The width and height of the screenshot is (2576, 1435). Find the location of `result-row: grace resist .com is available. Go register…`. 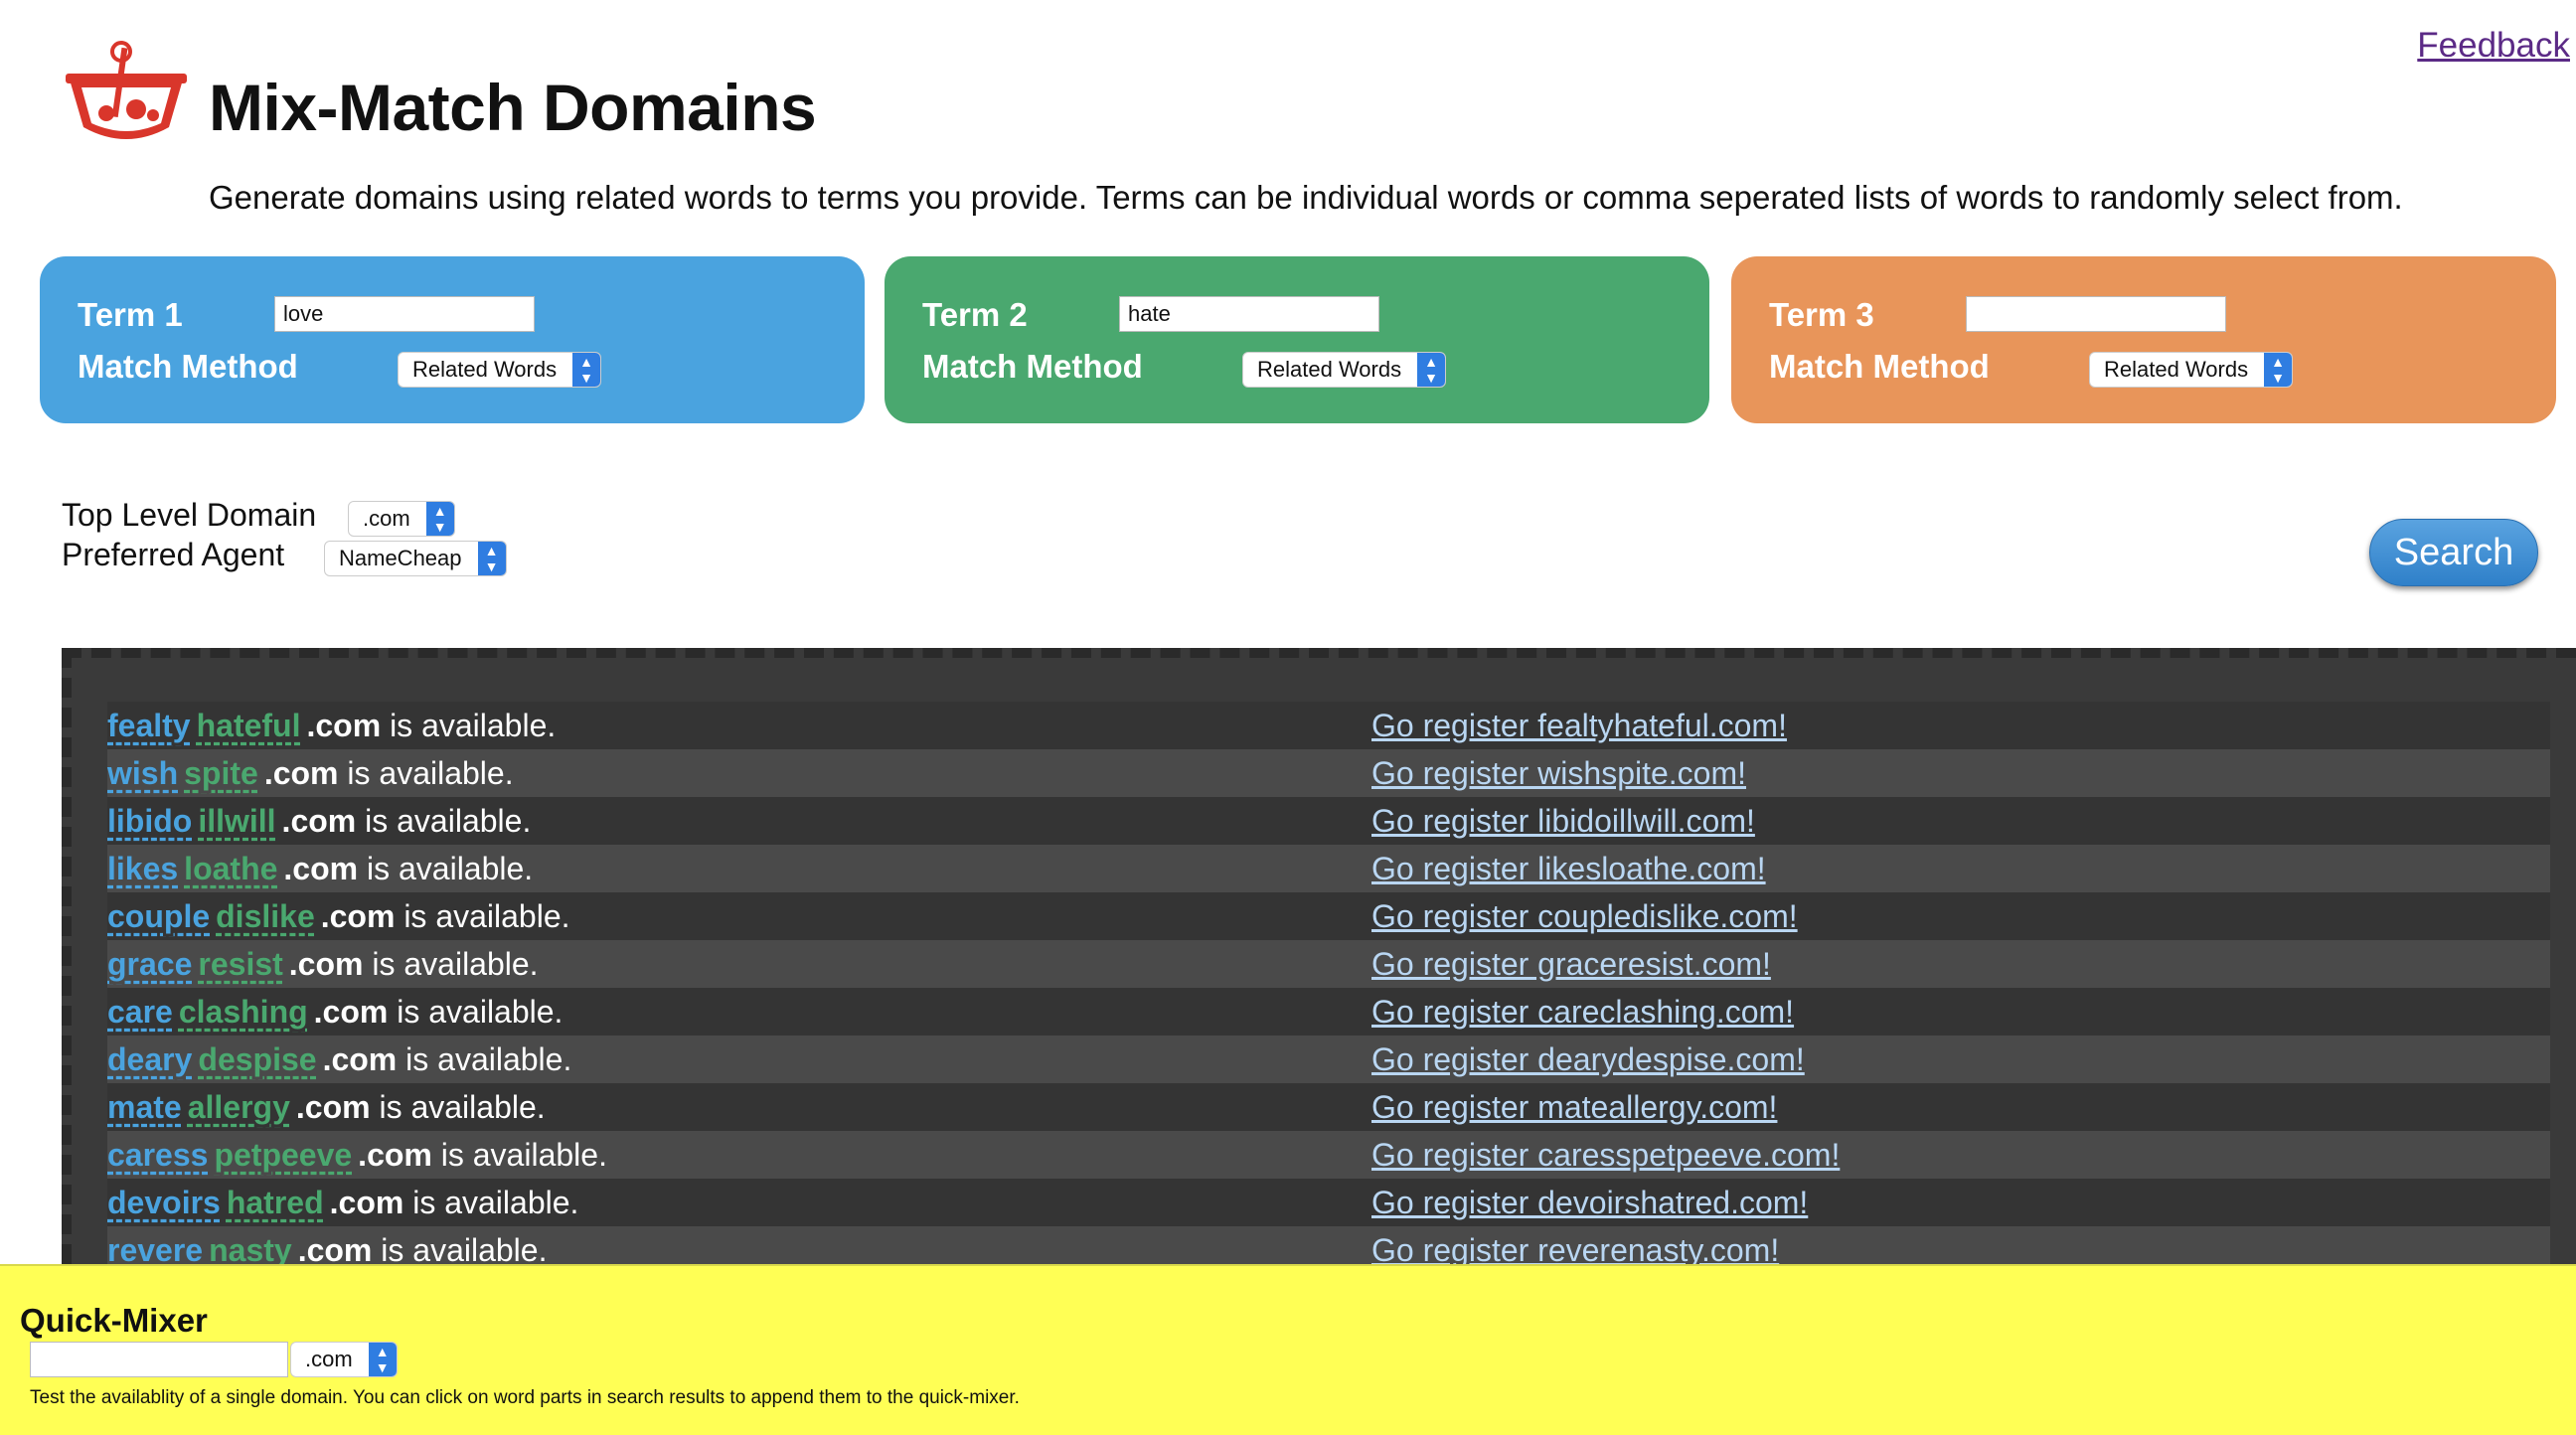

result-row: grace resist .com is available. Go register… is located at coordinates (1328, 964).